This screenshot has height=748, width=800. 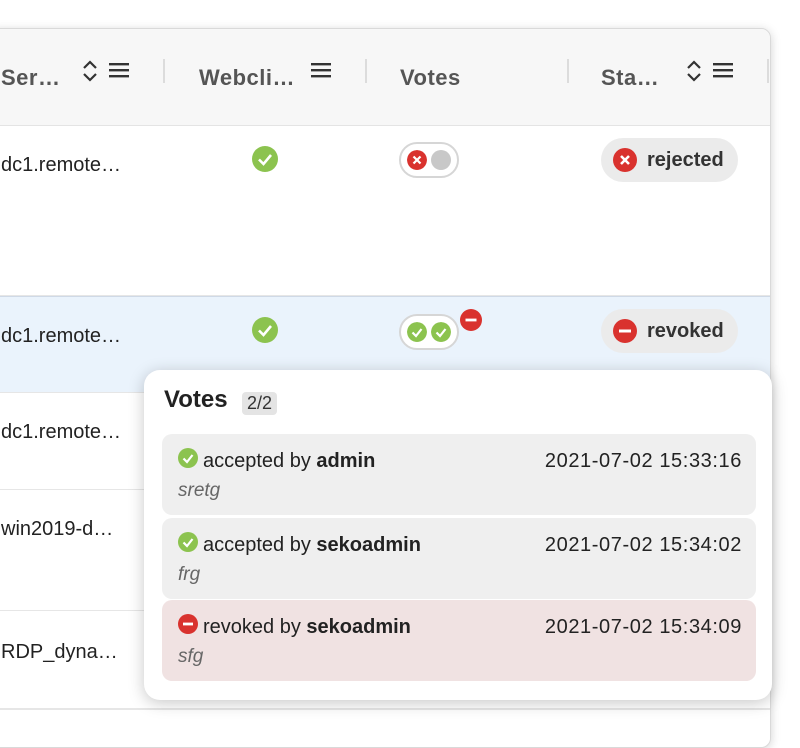 I want to click on menu-status-icon, so click(x=723, y=70).